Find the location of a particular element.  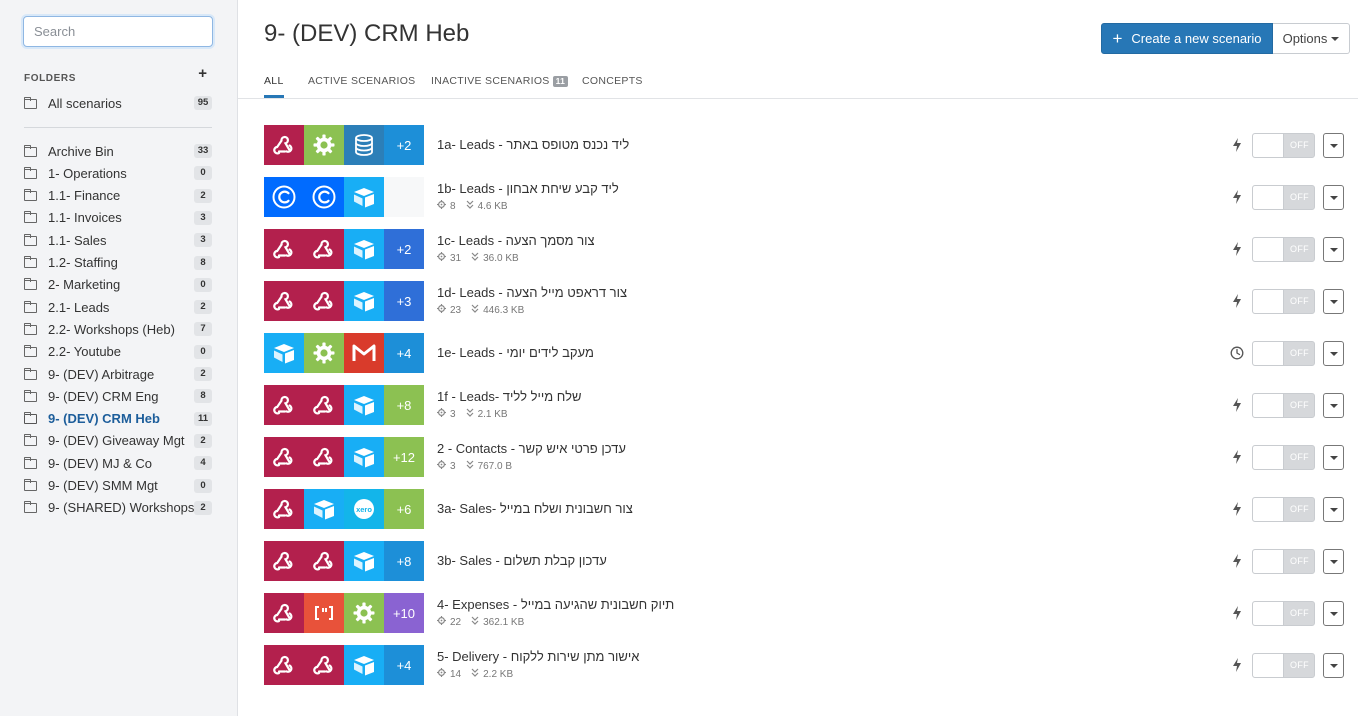

scenario-name: 4- Expenses - תיוק חשבונית שהגיעה במייל is located at coordinates (555, 604).